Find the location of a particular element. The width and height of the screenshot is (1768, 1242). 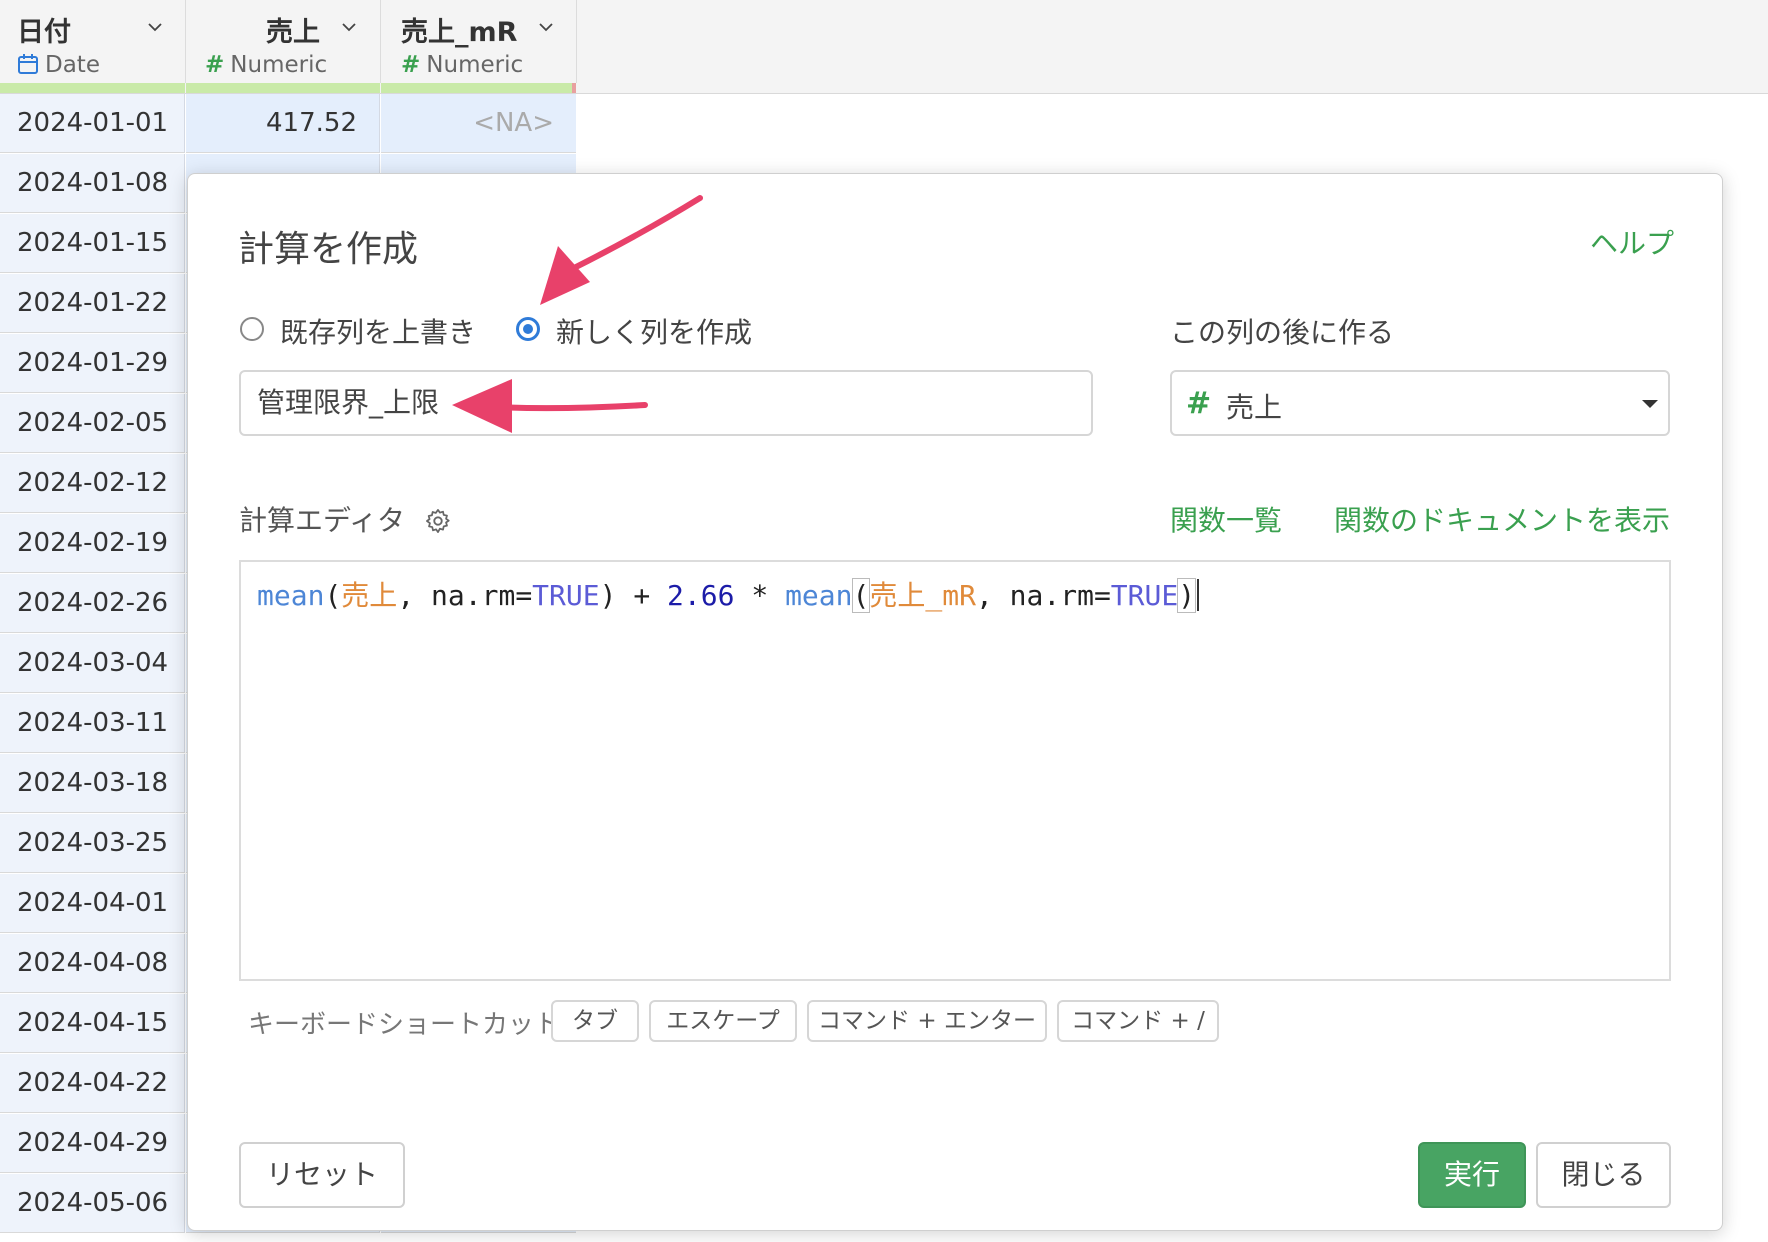

cell-date: 2024-01-22 is located at coordinates (92, 303).